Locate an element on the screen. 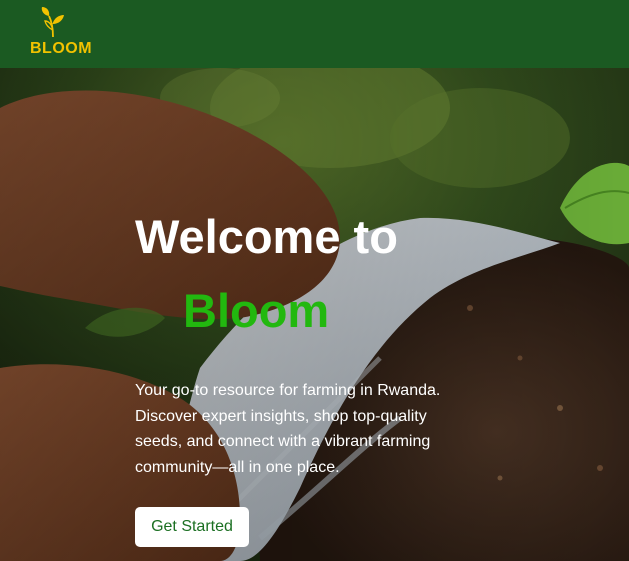 Image resolution: width=629 pixels, height=561 pixels. hero-brand-name: Bloom is located at coordinates (256, 310).